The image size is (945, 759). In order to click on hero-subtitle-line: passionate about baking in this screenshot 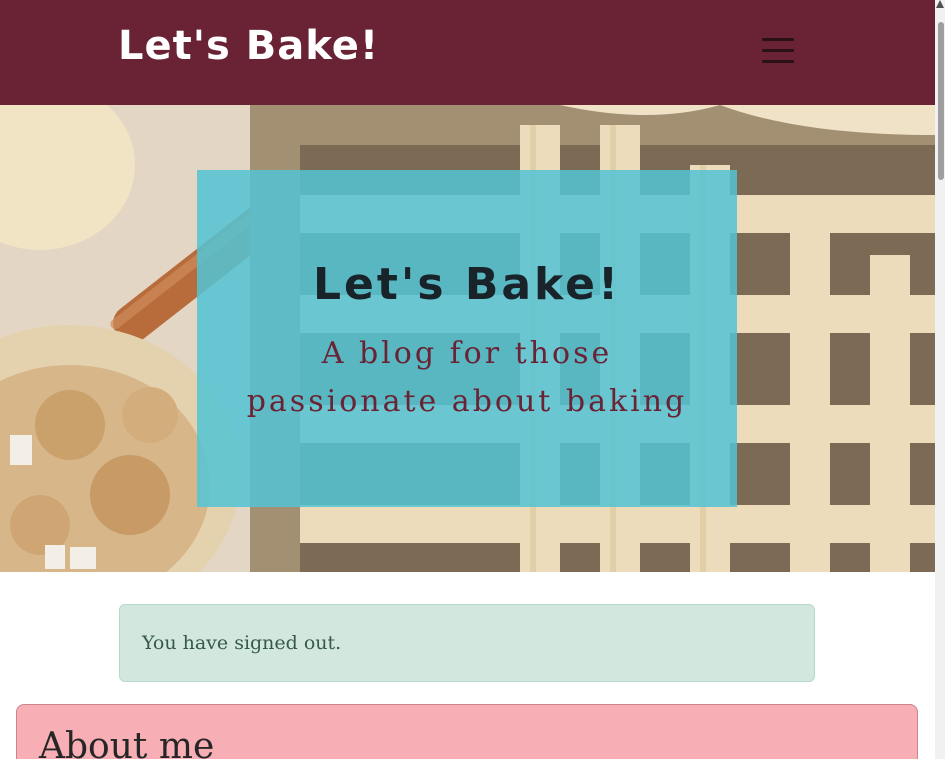, I will do `click(467, 401)`.